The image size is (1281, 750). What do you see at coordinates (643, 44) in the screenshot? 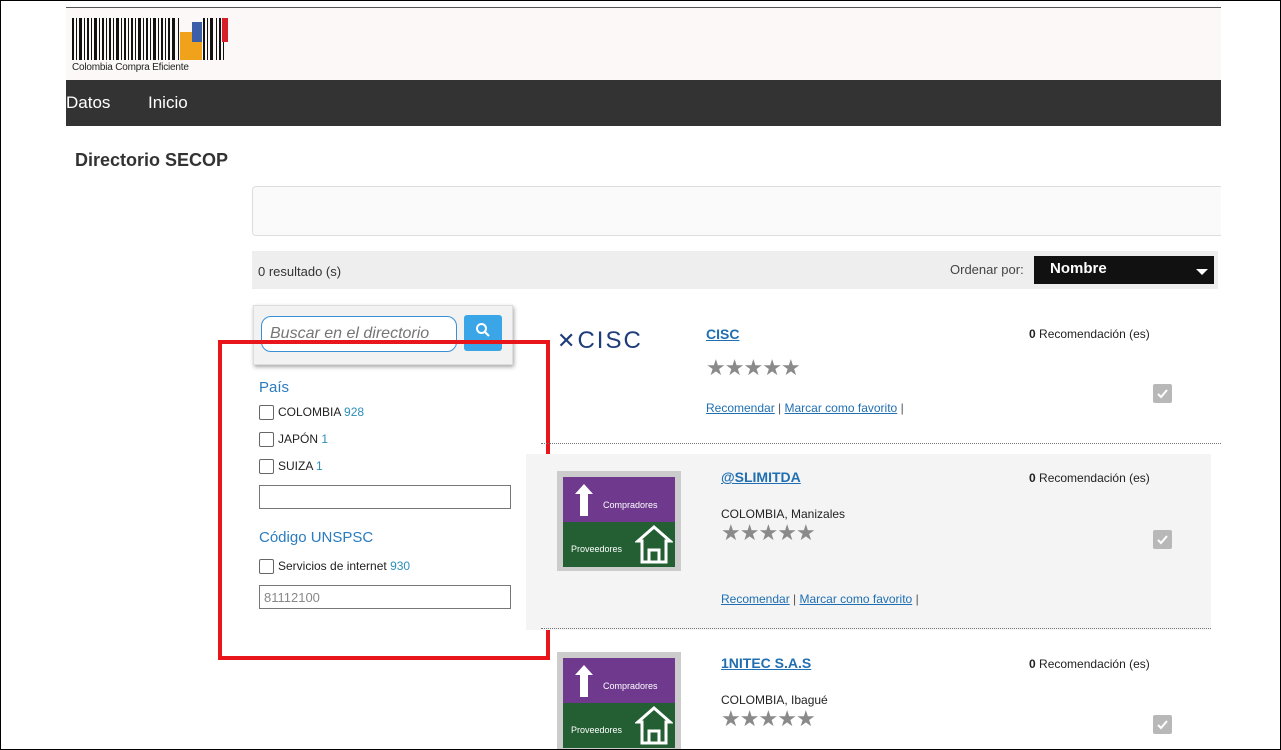
I see `site-header: Colombia Compra Eficiente` at bounding box center [643, 44].